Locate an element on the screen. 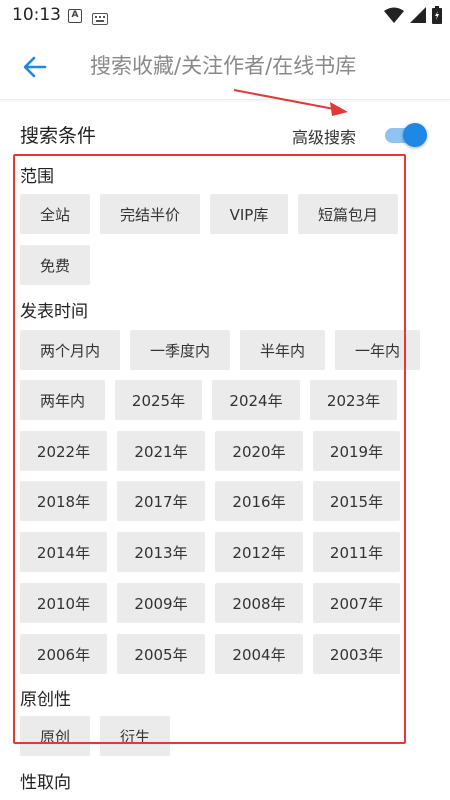  chip-scope-vip: VIP库 is located at coordinates (249, 214).